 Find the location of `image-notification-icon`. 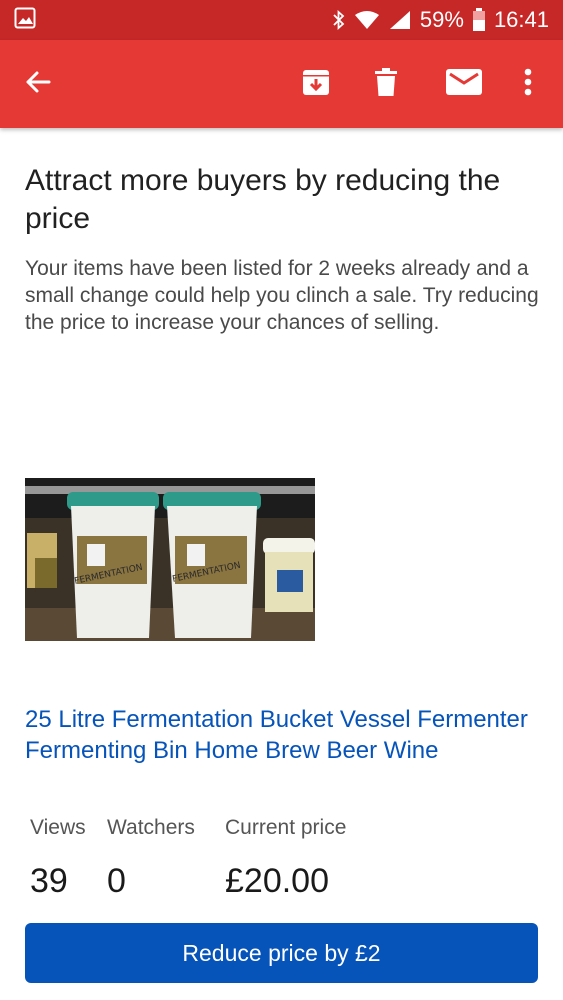

image-notification-icon is located at coordinates (25, 20).